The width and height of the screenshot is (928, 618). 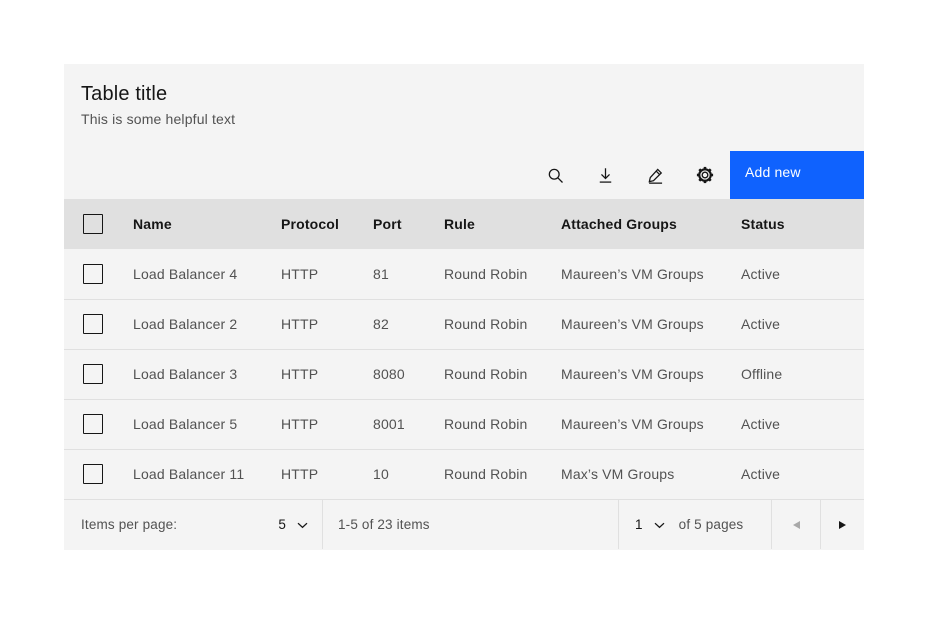 I want to click on next-page-button, so click(x=842, y=524).